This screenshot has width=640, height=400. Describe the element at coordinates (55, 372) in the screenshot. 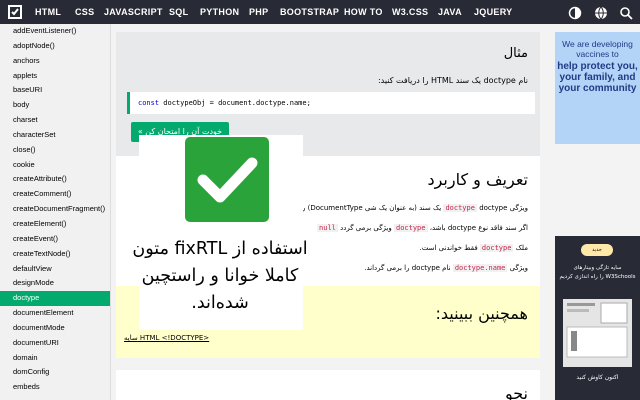

I see `sidebar-item: domConfig` at that location.